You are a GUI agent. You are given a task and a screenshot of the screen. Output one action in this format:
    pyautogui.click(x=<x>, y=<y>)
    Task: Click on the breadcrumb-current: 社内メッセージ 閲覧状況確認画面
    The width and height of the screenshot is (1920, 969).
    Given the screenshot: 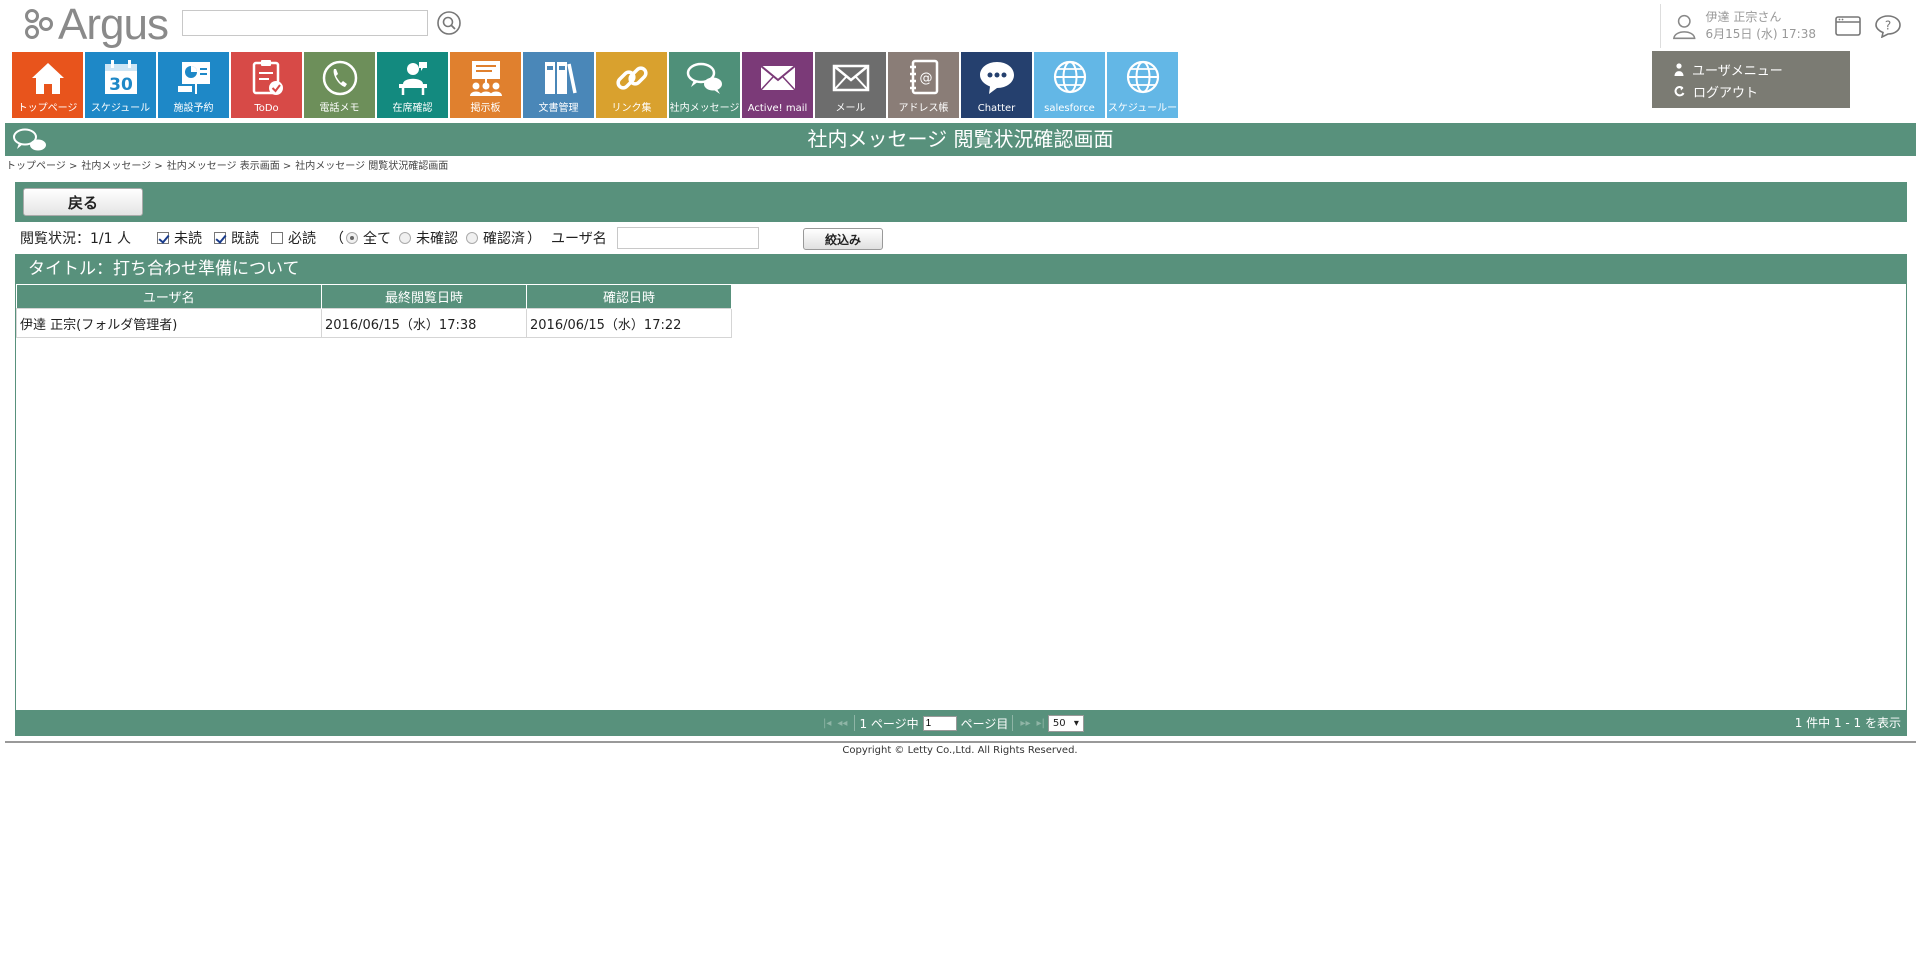 What is the action you would take?
    pyautogui.click(x=372, y=166)
    